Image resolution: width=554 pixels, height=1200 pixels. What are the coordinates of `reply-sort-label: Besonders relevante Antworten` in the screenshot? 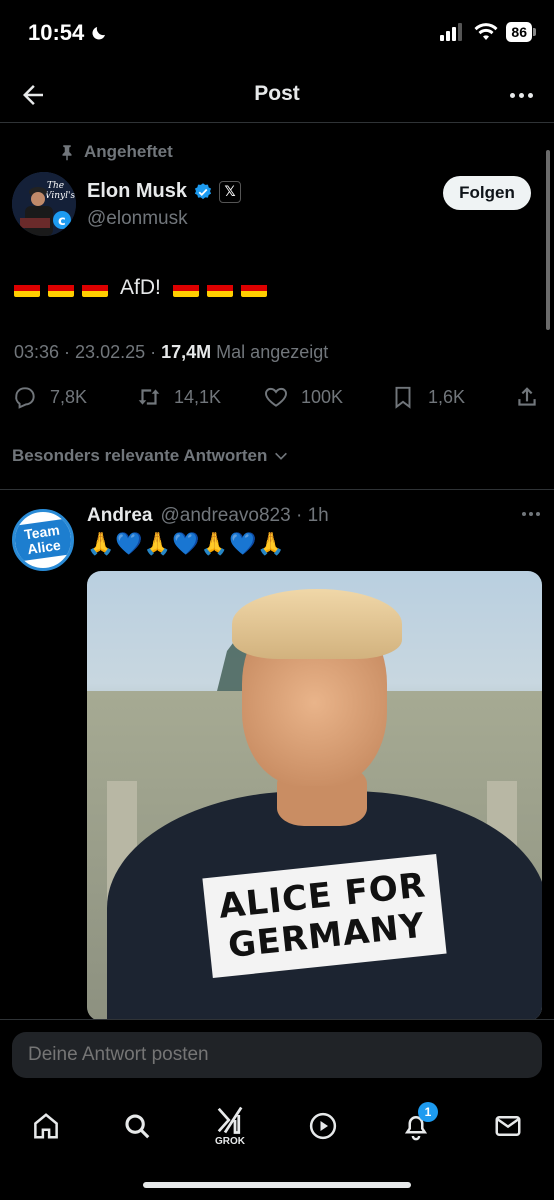 It's located at (140, 455).